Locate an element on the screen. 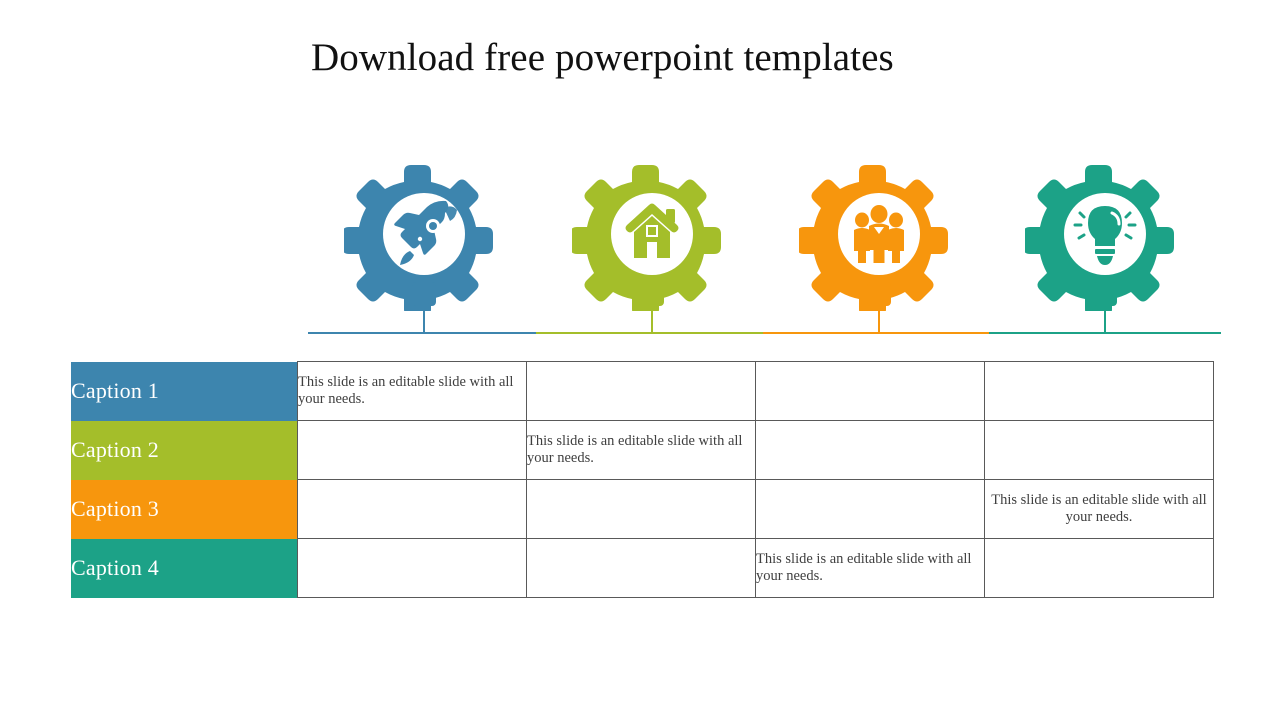 The width and height of the screenshot is (1280, 720). data-cell-r2c3 is located at coordinates (870, 450).